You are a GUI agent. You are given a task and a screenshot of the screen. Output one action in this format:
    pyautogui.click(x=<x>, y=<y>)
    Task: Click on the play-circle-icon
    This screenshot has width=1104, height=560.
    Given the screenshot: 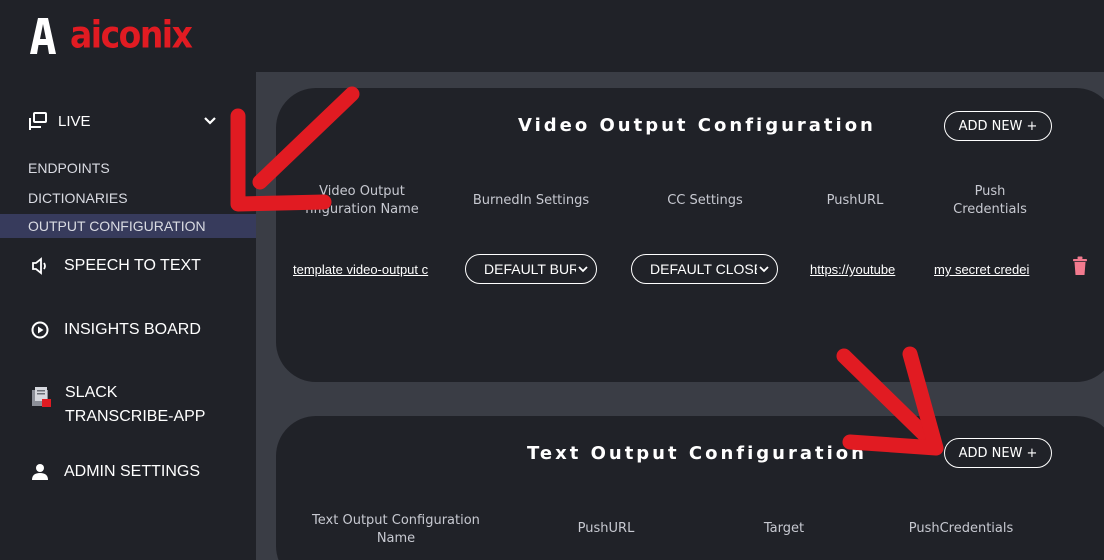 What is the action you would take?
    pyautogui.click(x=40, y=330)
    